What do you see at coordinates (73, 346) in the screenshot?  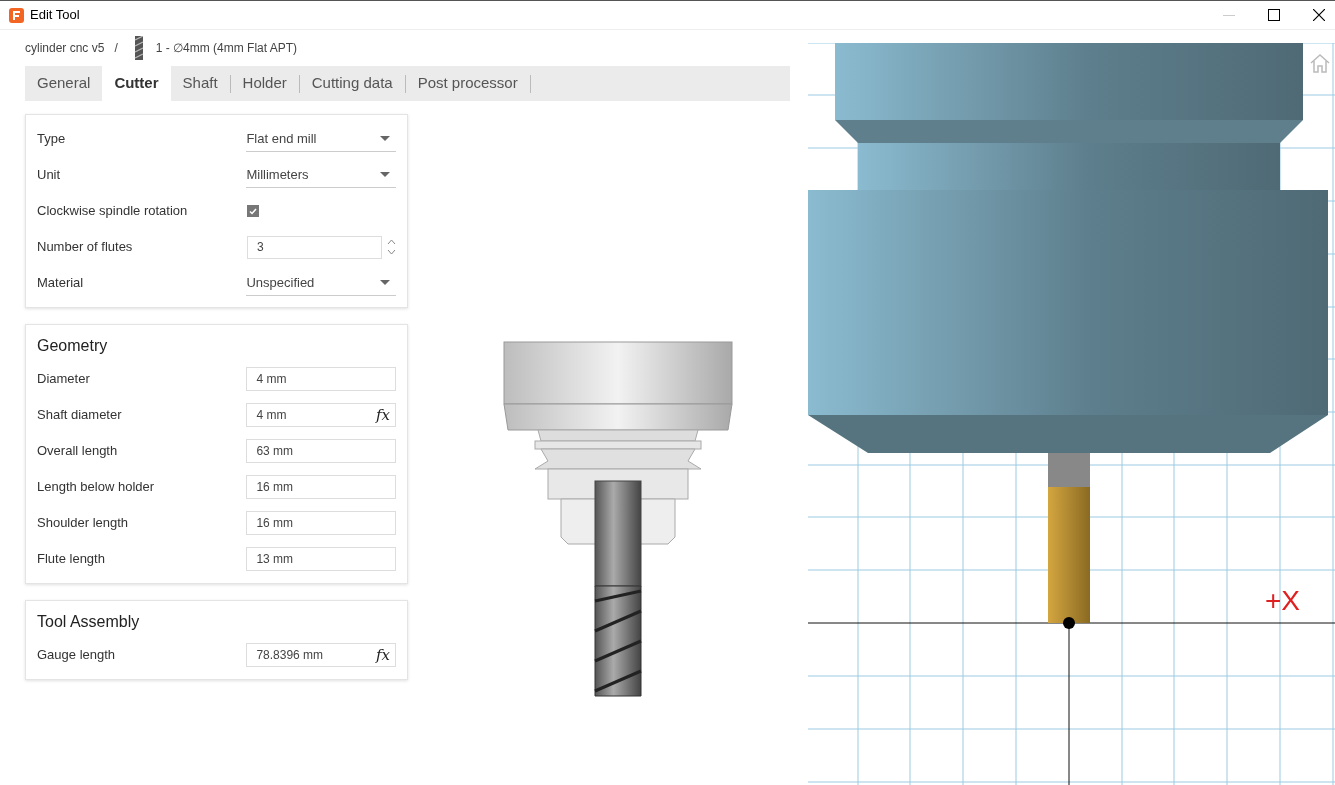 I see `section-heading: Geometry` at bounding box center [73, 346].